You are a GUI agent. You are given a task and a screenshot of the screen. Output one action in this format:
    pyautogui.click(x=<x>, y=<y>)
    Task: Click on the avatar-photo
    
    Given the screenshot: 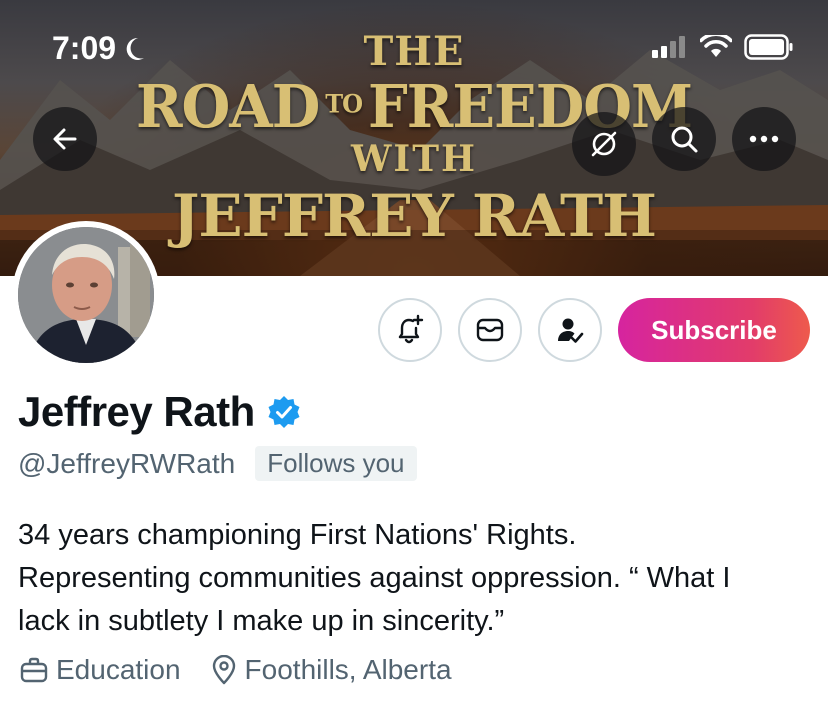 What is the action you would take?
    pyautogui.click(x=86, y=295)
    